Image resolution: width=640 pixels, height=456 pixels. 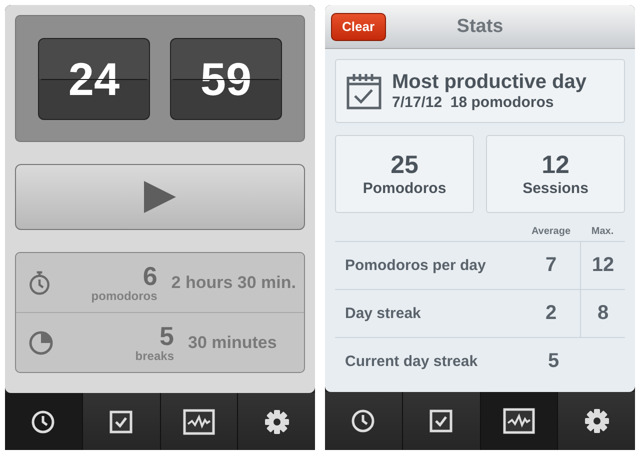 I want to click on best-day-detail: 7/17/12 18 pomodoros, so click(x=473, y=102).